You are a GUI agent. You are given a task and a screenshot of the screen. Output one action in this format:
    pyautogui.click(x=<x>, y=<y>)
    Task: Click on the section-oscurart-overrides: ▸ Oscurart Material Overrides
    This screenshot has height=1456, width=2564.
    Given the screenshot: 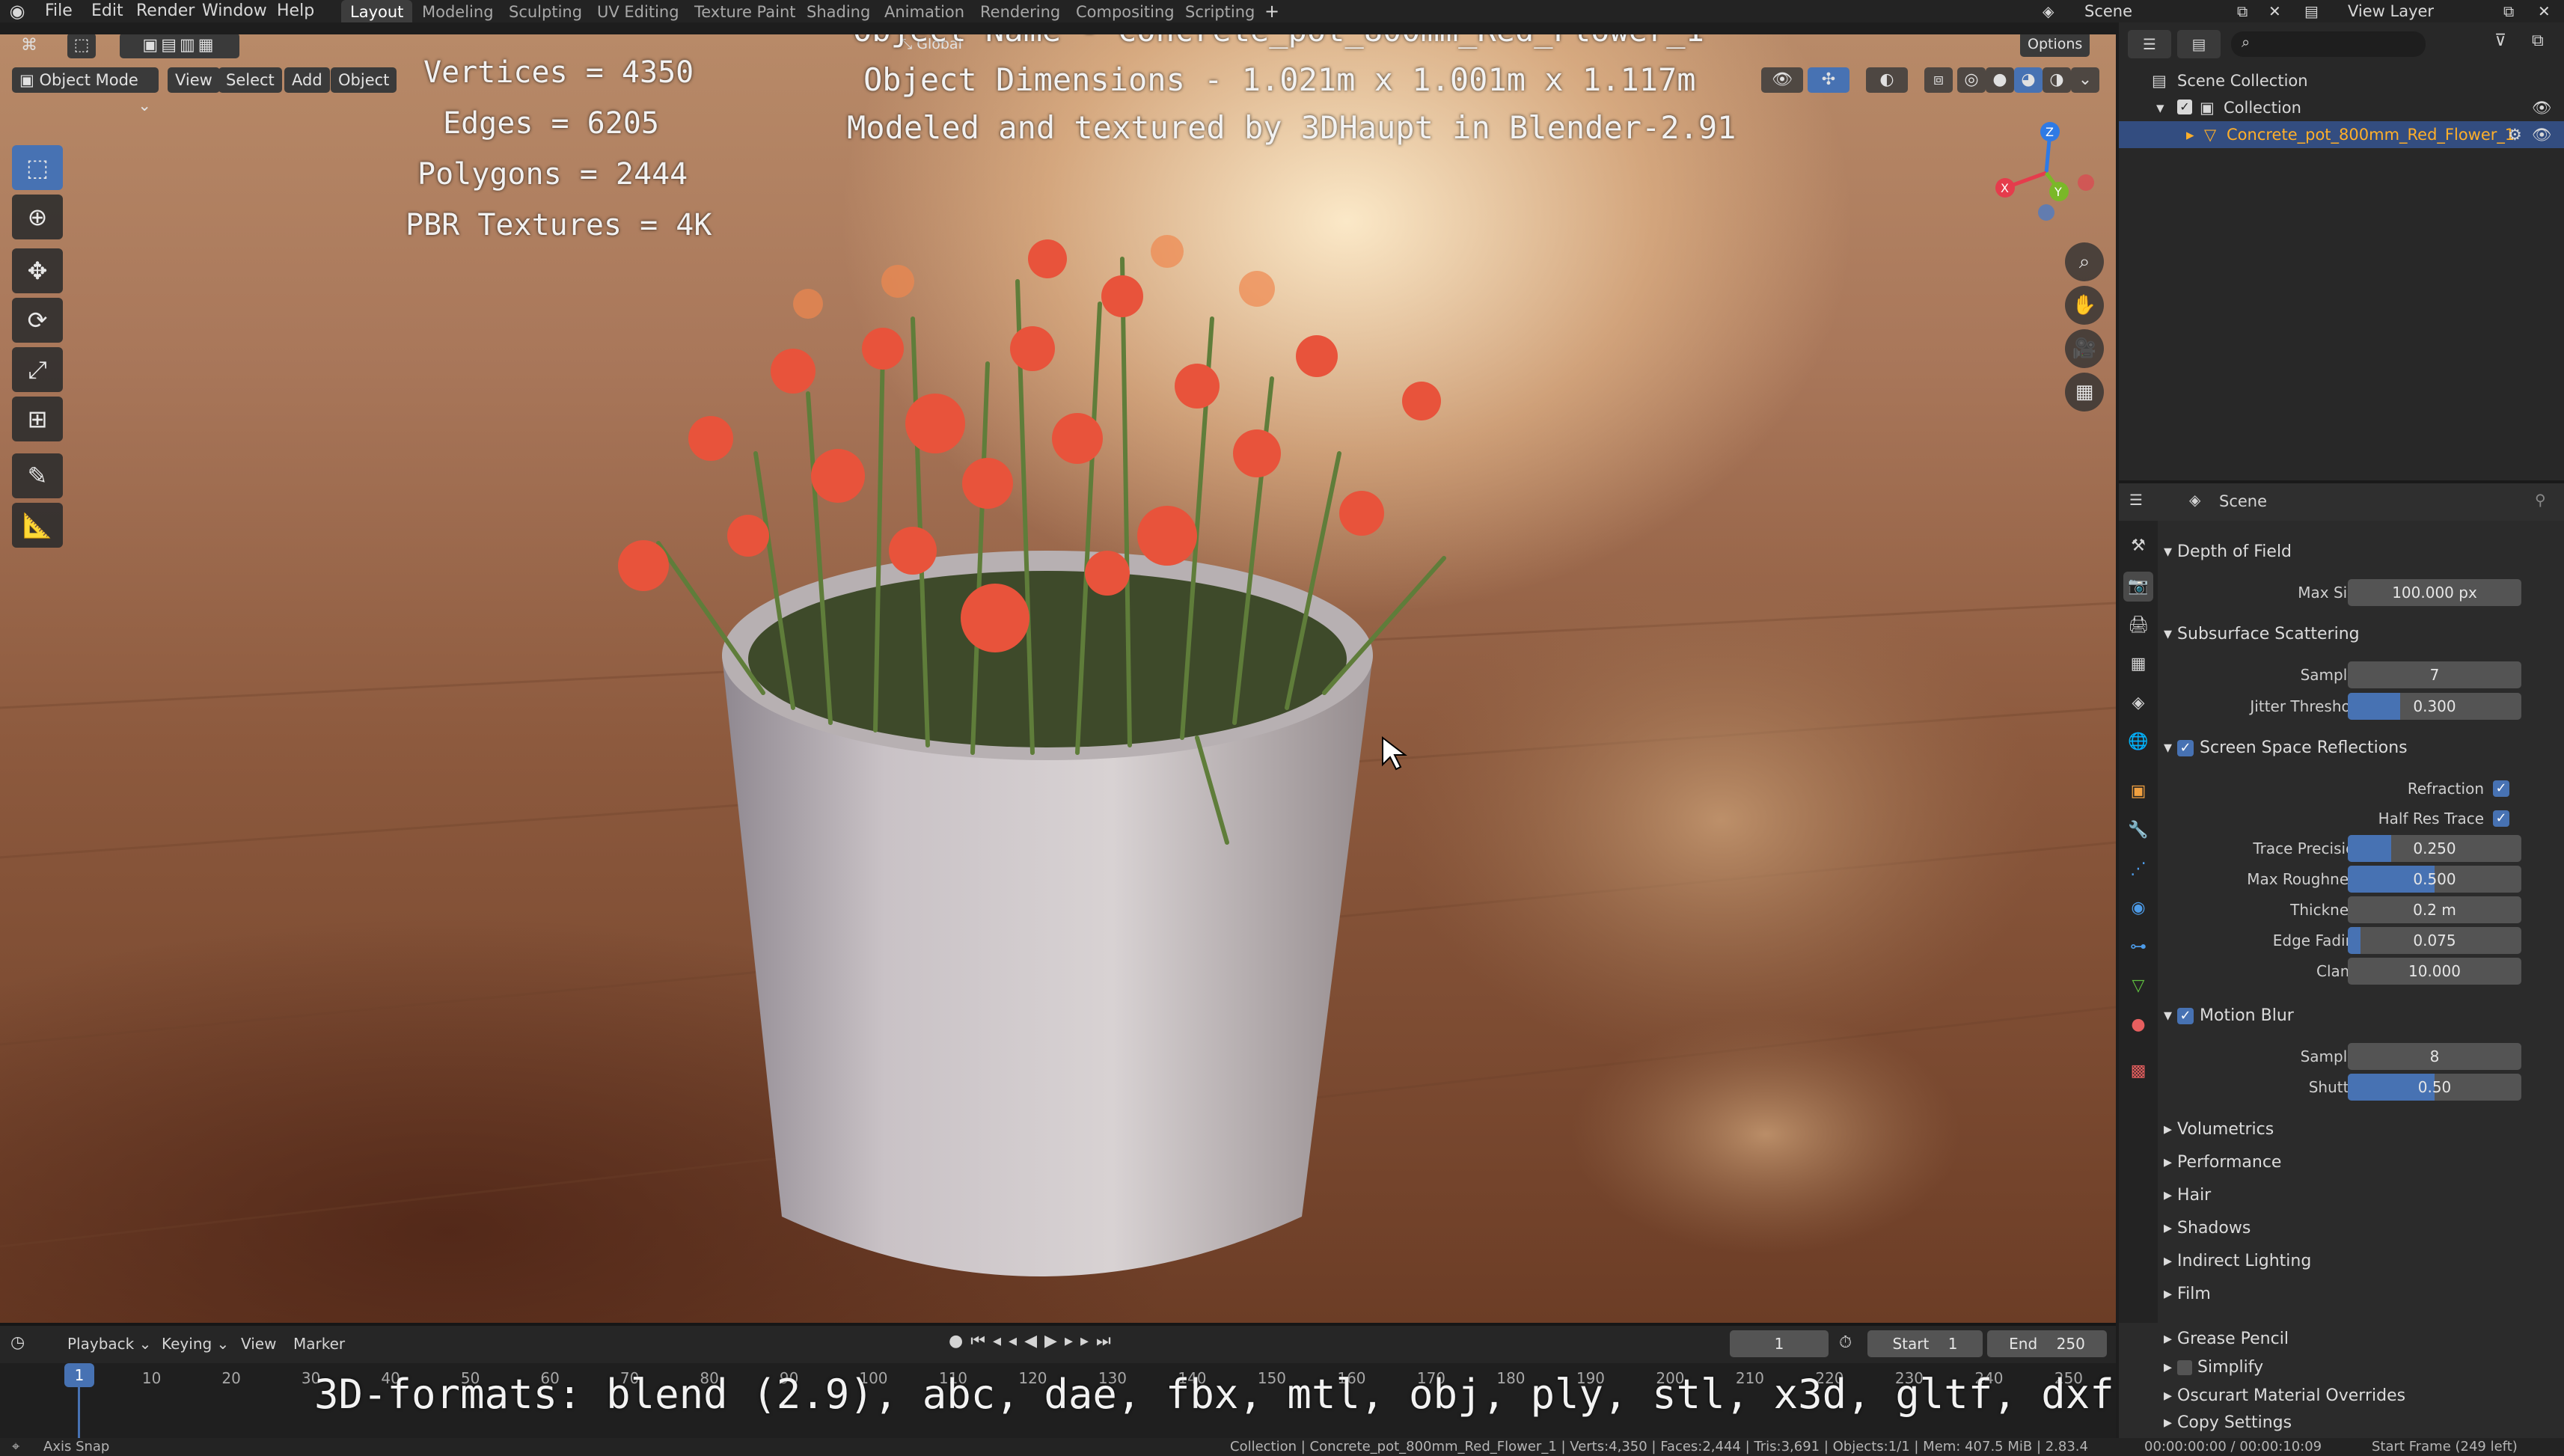 What is the action you would take?
    pyautogui.click(x=2284, y=1396)
    